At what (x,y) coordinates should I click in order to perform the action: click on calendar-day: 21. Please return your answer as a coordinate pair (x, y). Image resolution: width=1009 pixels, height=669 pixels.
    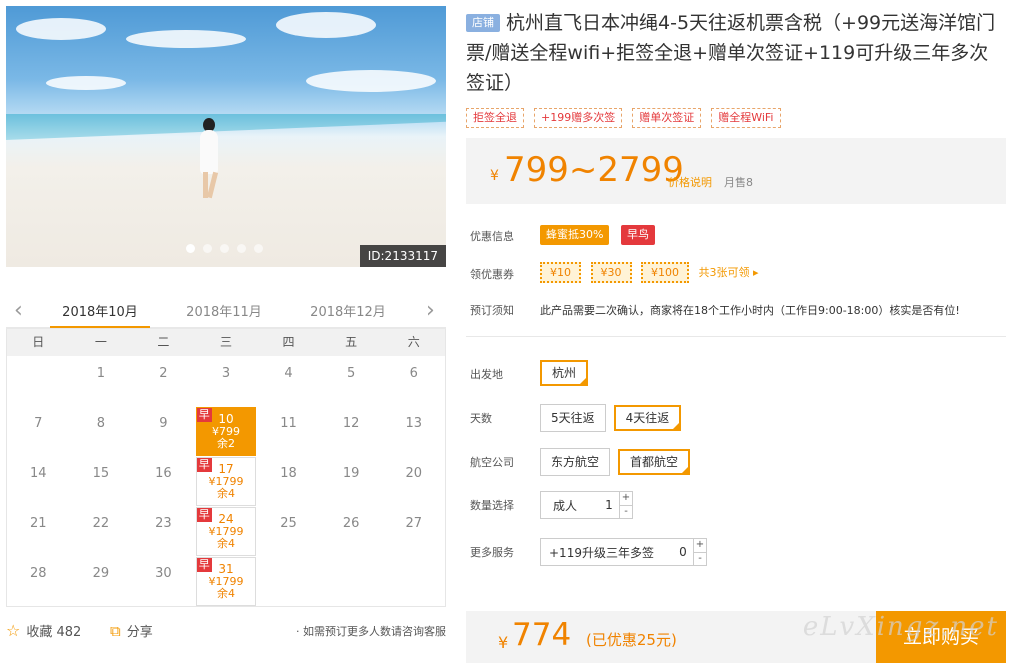
    Looking at the image, I should click on (38, 531).